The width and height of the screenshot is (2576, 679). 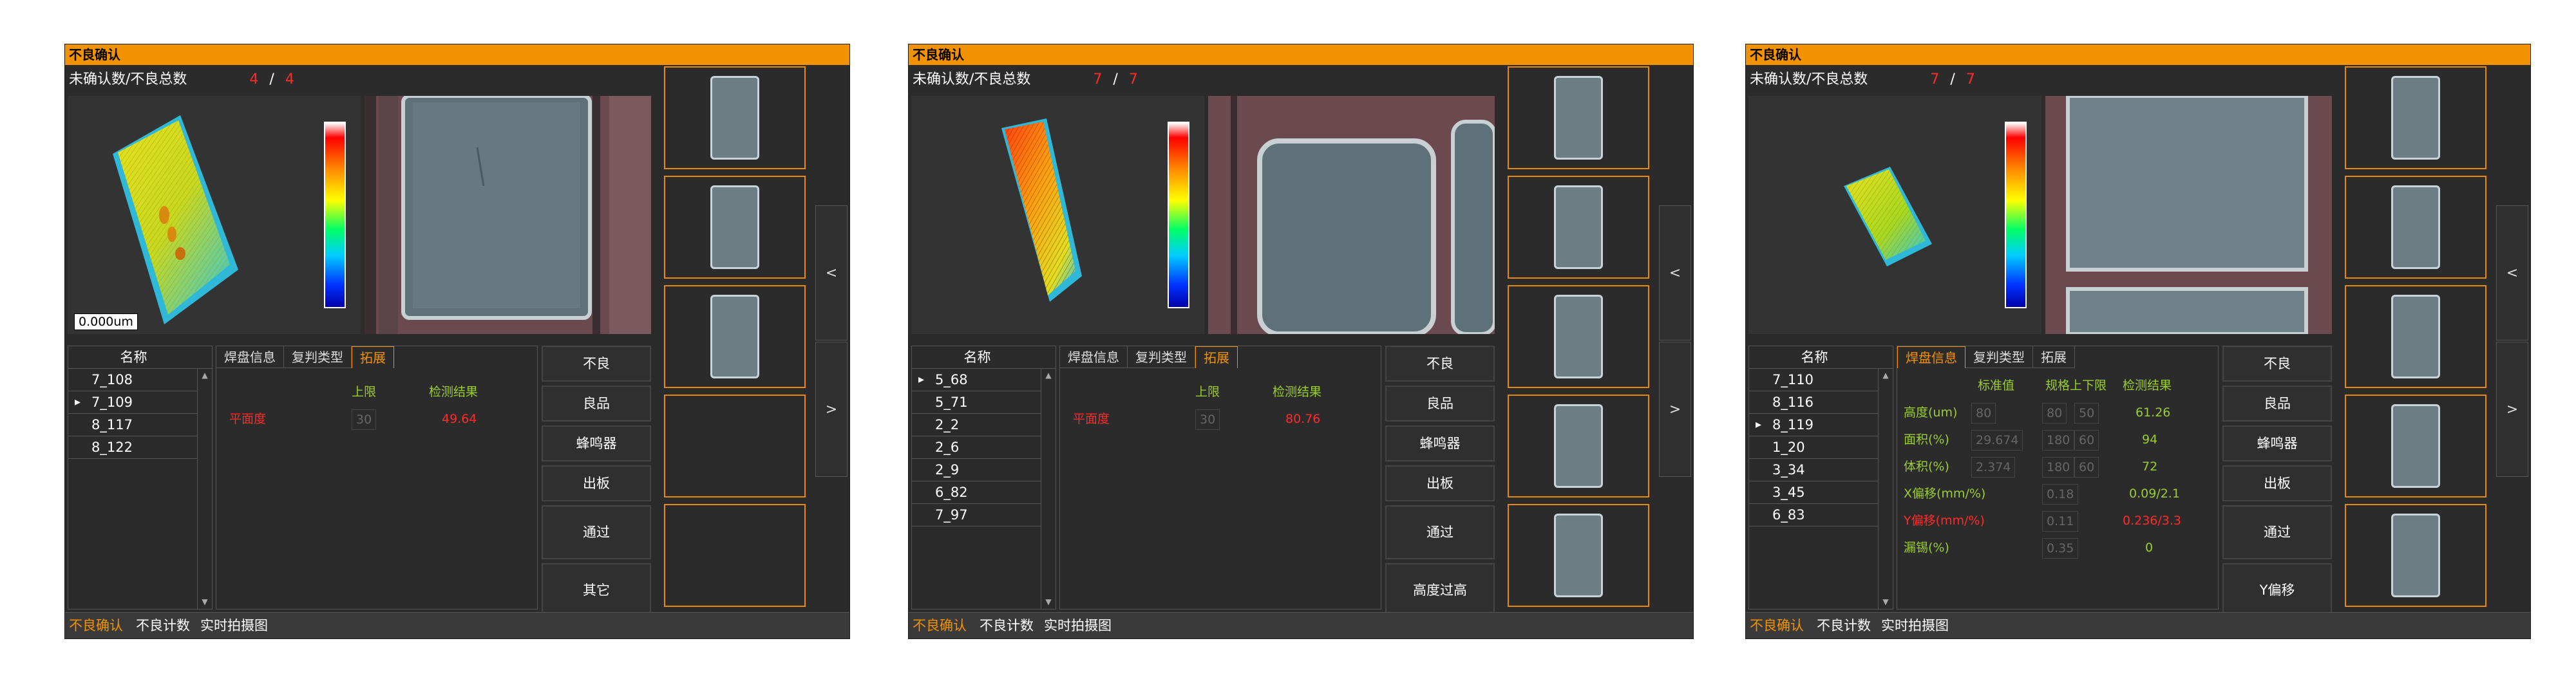 I want to click on list-item: 3_45, so click(x=1814, y=493).